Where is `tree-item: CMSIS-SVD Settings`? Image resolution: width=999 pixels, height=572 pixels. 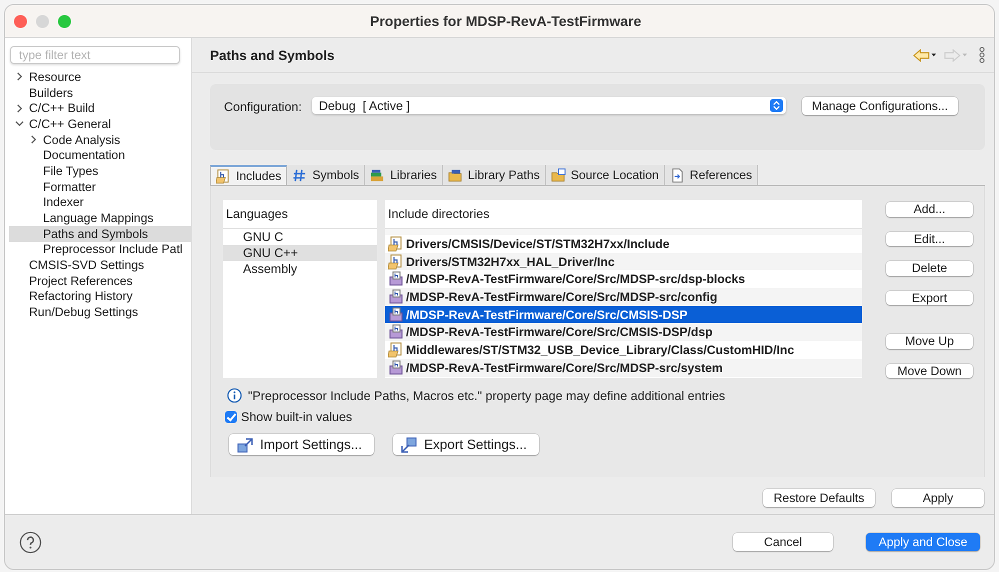
tree-item: CMSIS-SVD Settings is located at coordinates (100, 265).